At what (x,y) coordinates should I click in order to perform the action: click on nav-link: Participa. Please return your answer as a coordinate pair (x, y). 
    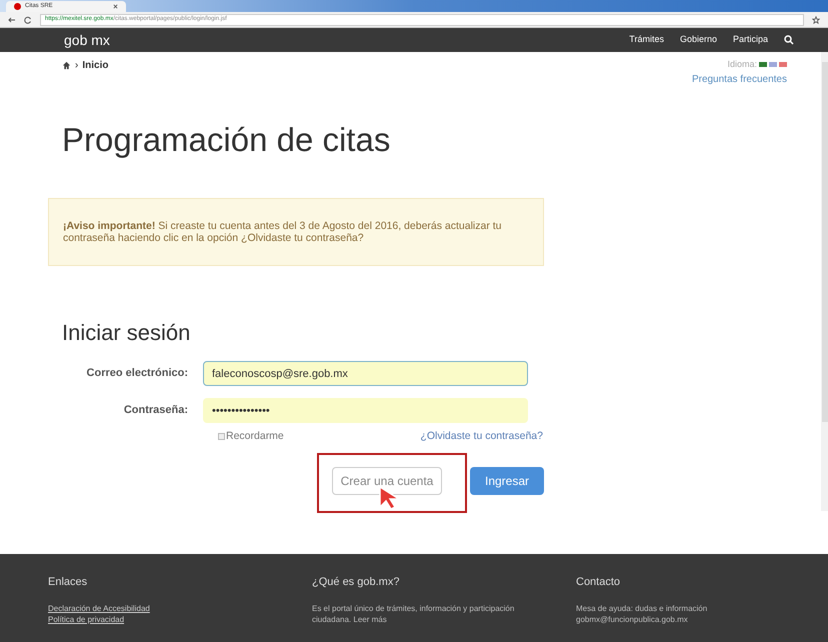
    Looking at the image, I should click on (750, 40).